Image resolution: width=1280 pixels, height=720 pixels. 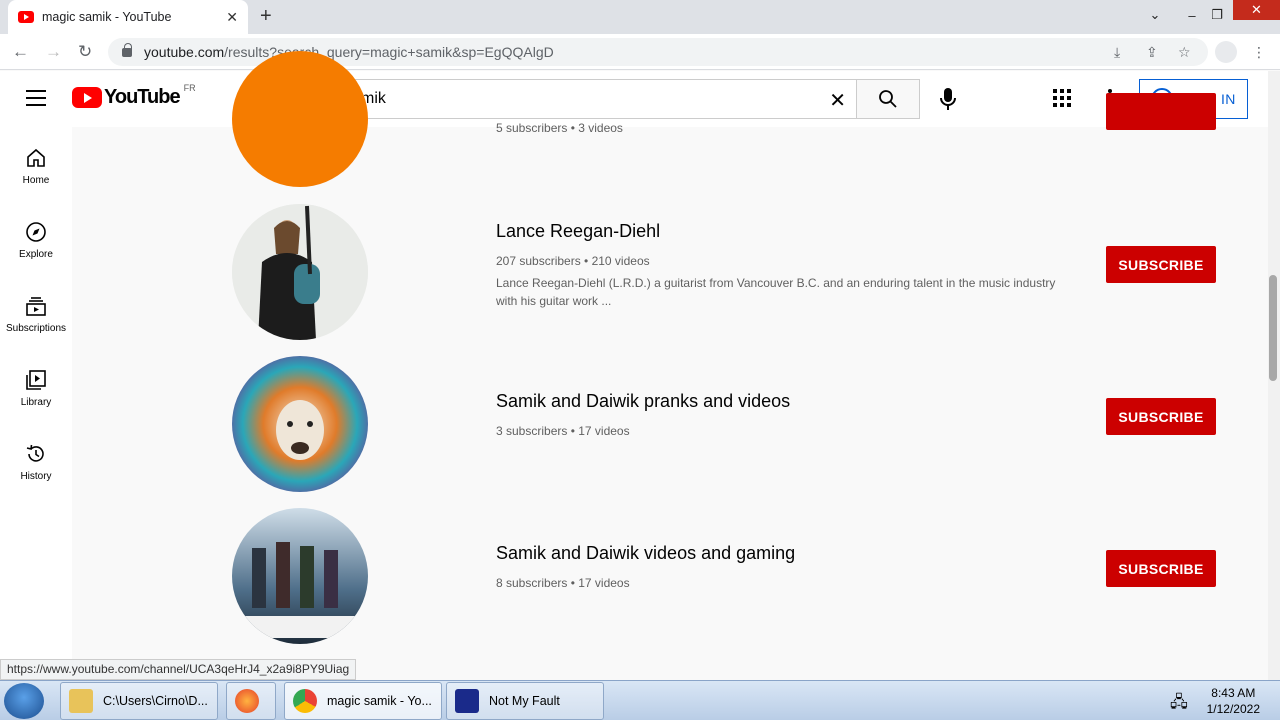 What do you see at coordinates (1217, 15) in the screenshot?
I see `restore-button: ❐` at bounding box center [1217, 15].